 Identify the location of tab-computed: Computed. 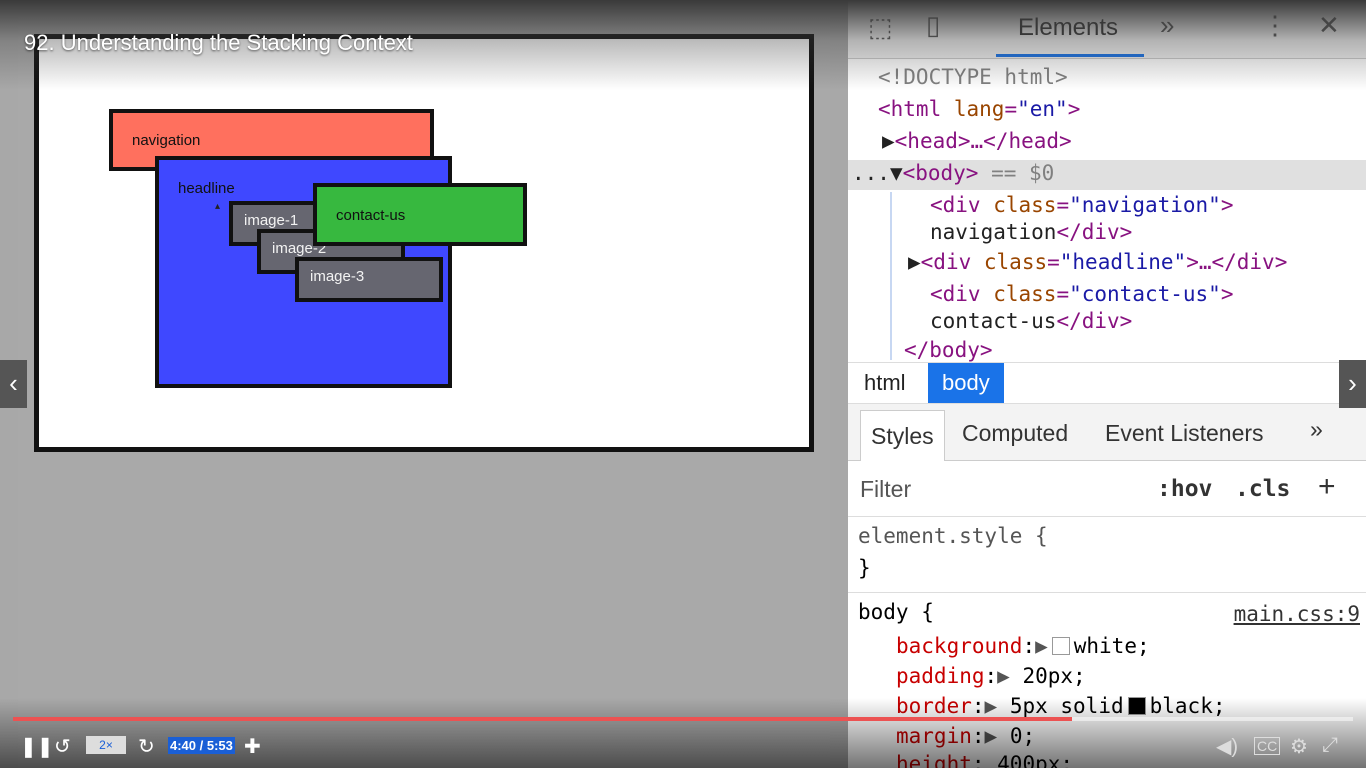
(1015, 433).